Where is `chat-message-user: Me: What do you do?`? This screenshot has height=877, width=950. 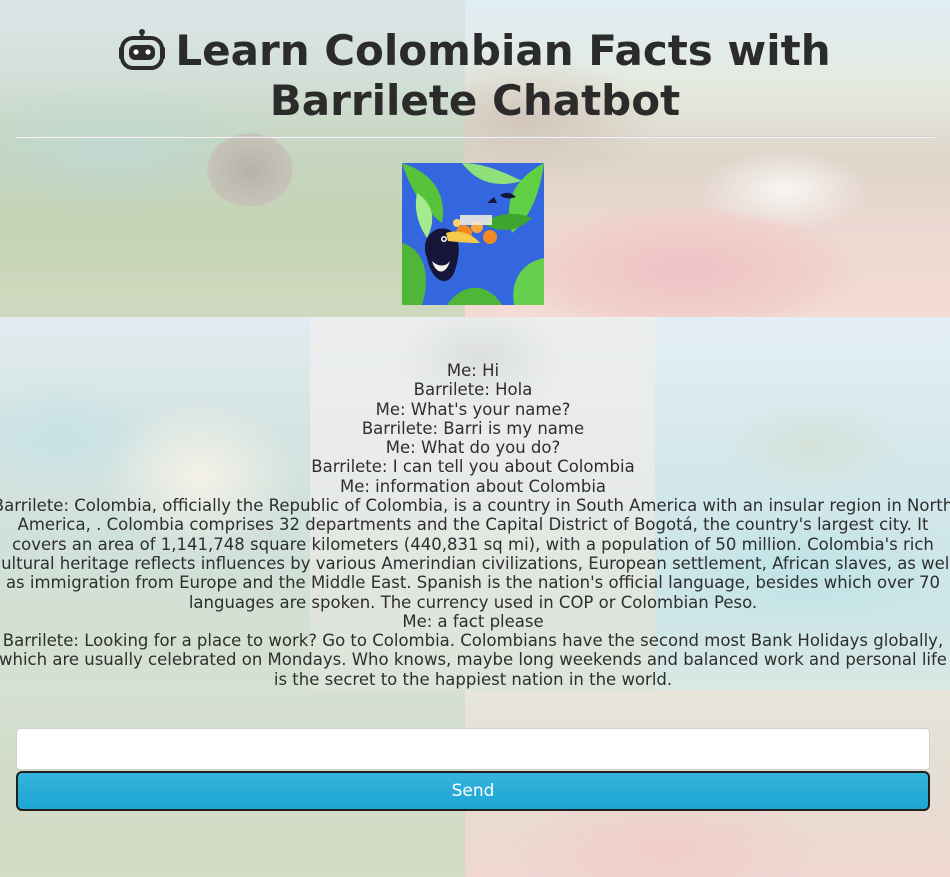 chat-message-user: Me: What do you do? is located at coordinates (473, 448).